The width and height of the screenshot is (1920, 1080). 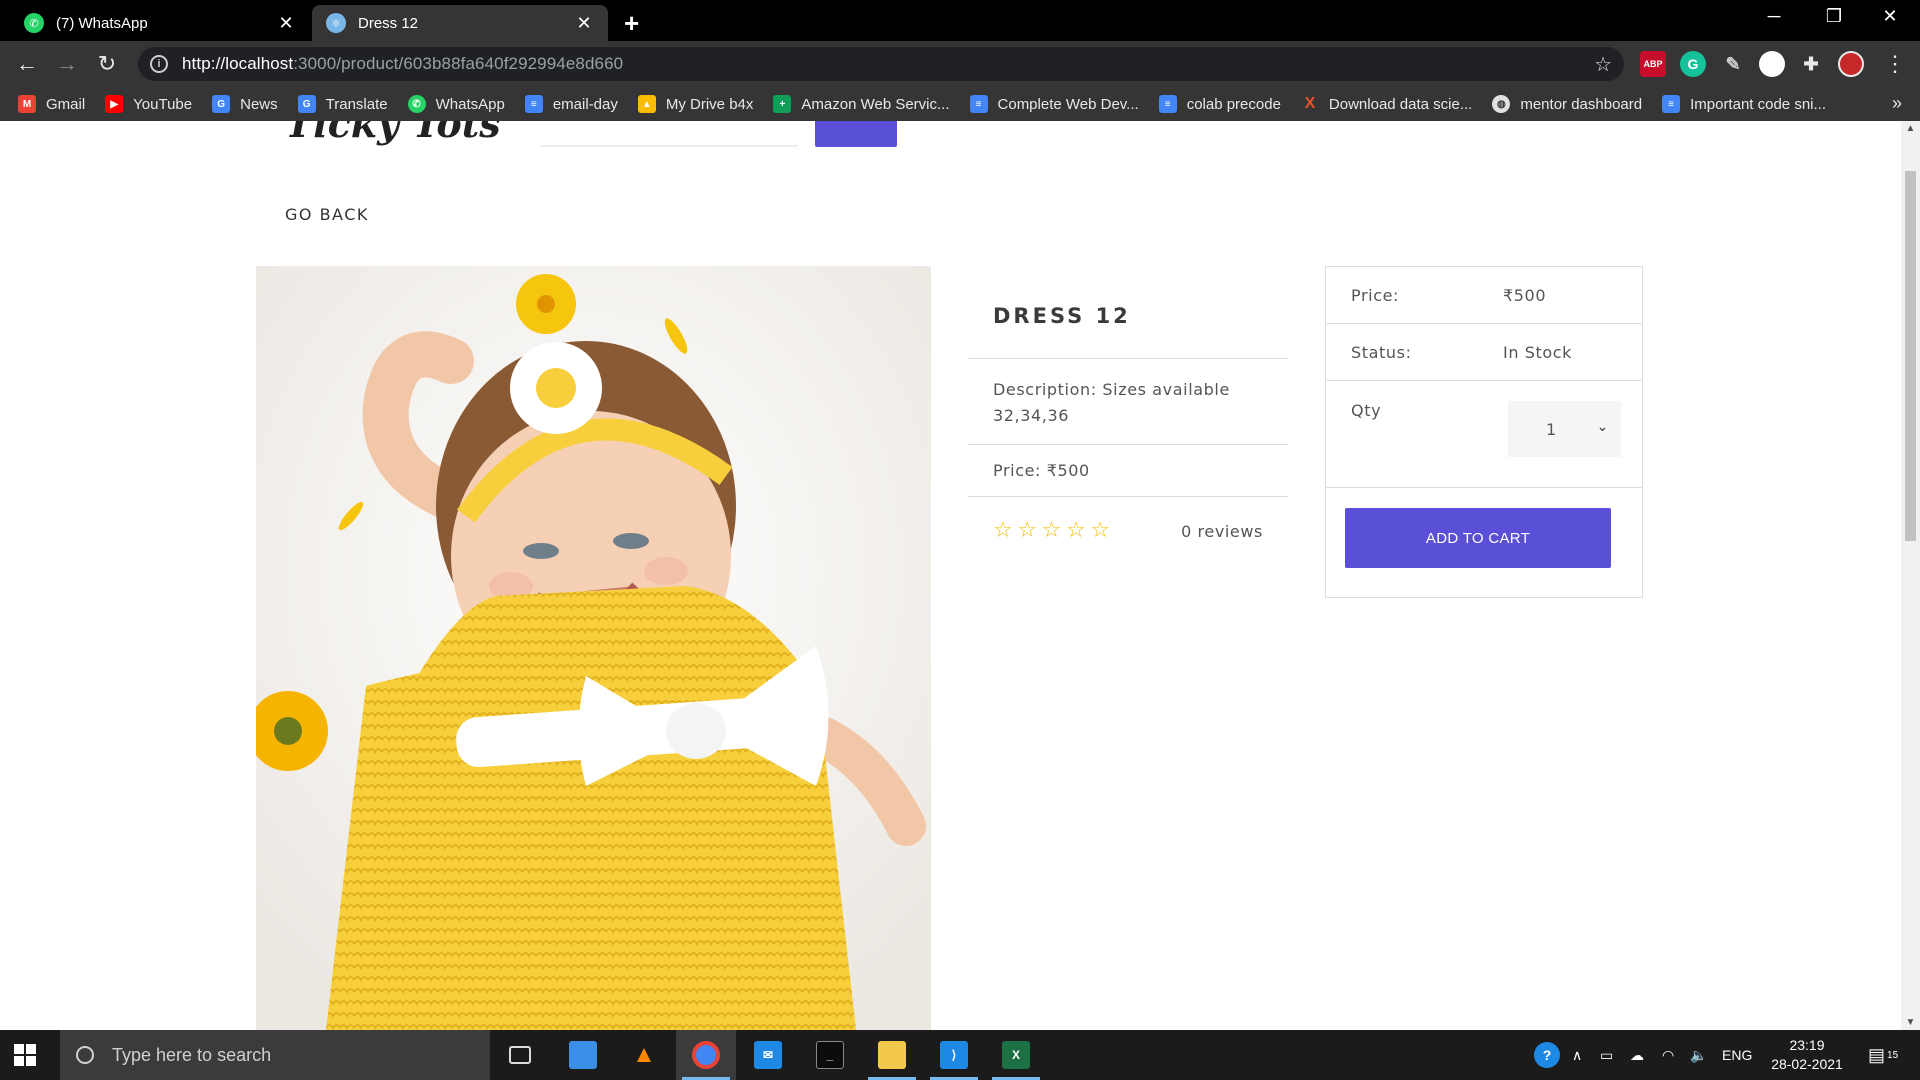 What do you see at coordinates (102, 23) in the screenshot?
I see `tab-title: (7) WhatsApp` at bounding box center [102, 23].